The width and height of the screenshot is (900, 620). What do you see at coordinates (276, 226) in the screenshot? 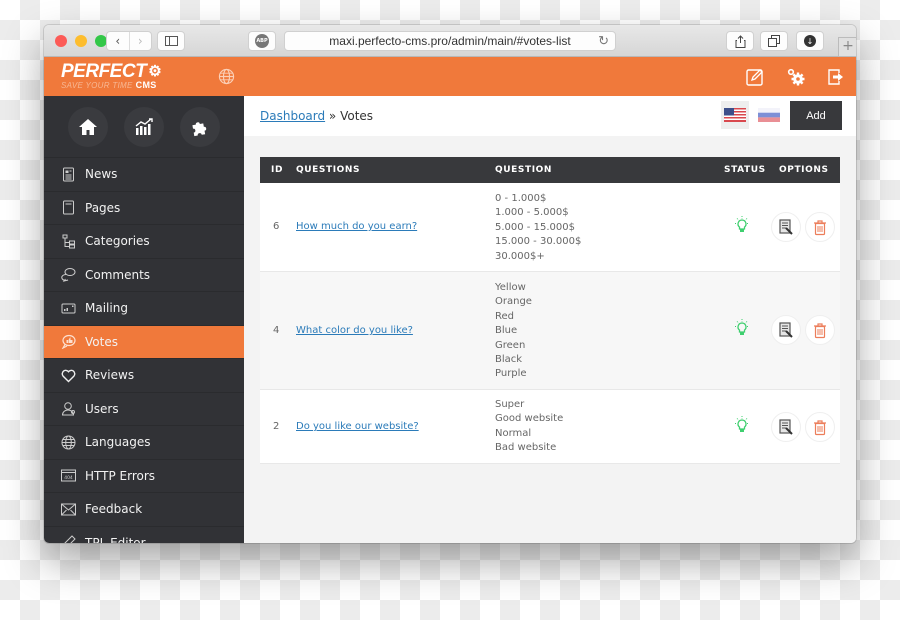
I see `vote-id: 6` at bounding box center [276, 226].